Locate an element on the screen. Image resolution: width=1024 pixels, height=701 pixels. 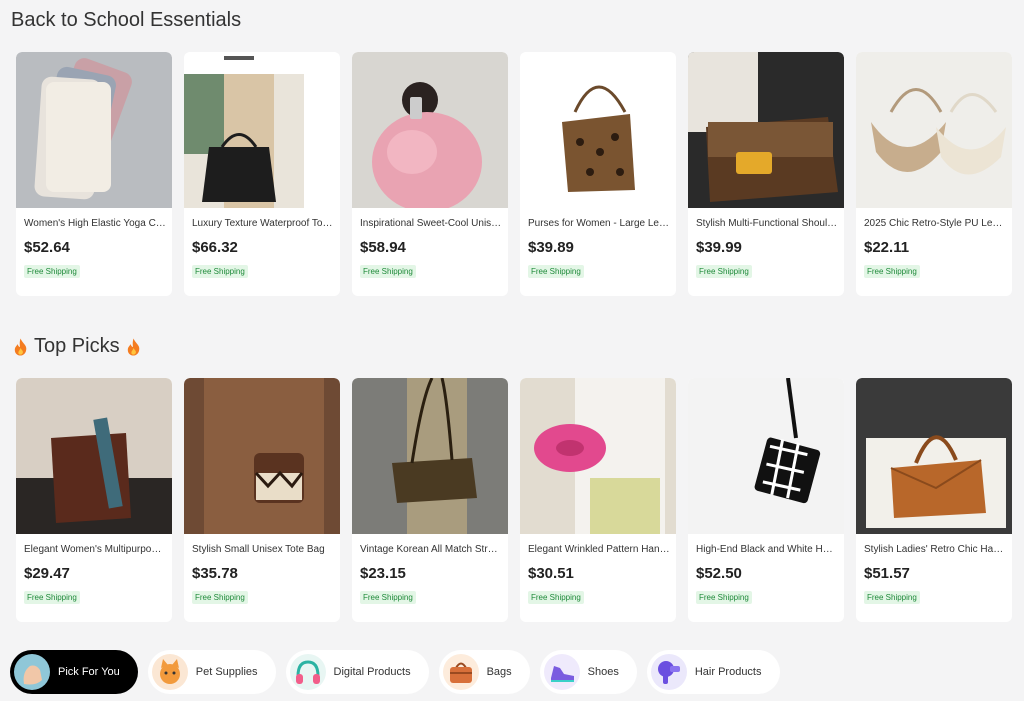
product-title: Stylish Small Unisex Tote Bag is located at coordinates (263, 549).